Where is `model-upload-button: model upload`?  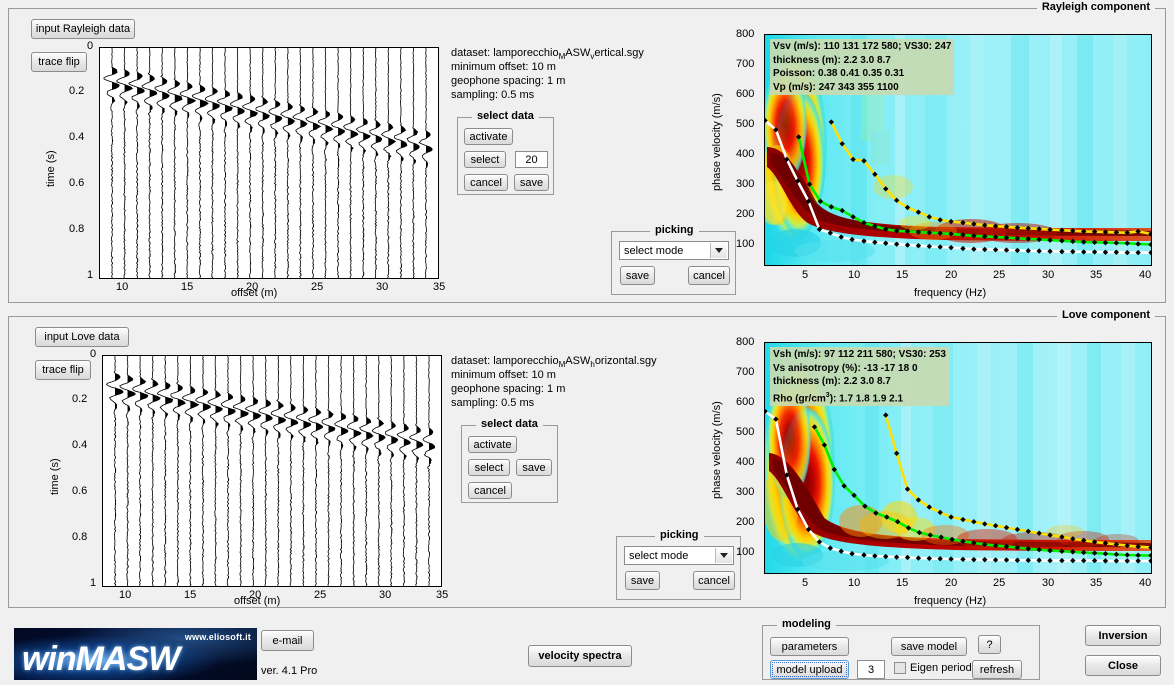
model-upload-button: model upload is located at coordinates (809, 669).